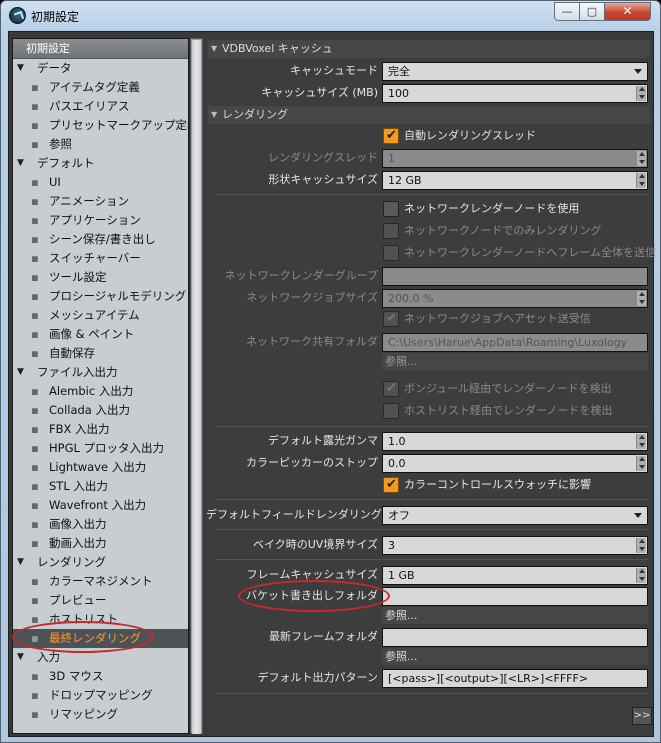 The height and width of the screenshot is (743, 661). What do you see at coordinates (515, 441) in the screenshot?
I see `gamma-field: 1.0` at bounding box center [515, 441].